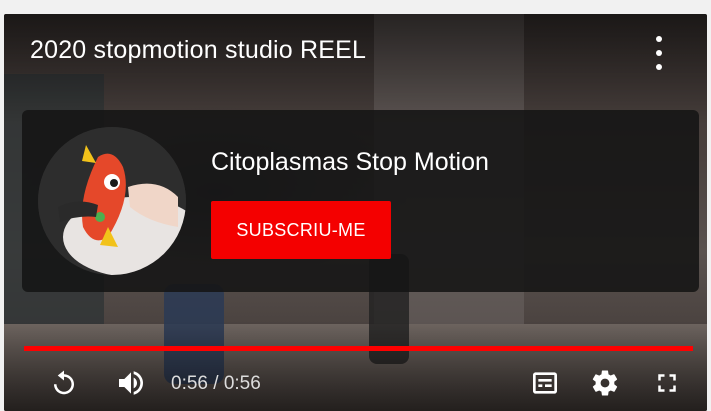  I want to click on captions-icon, so click(545, 383).